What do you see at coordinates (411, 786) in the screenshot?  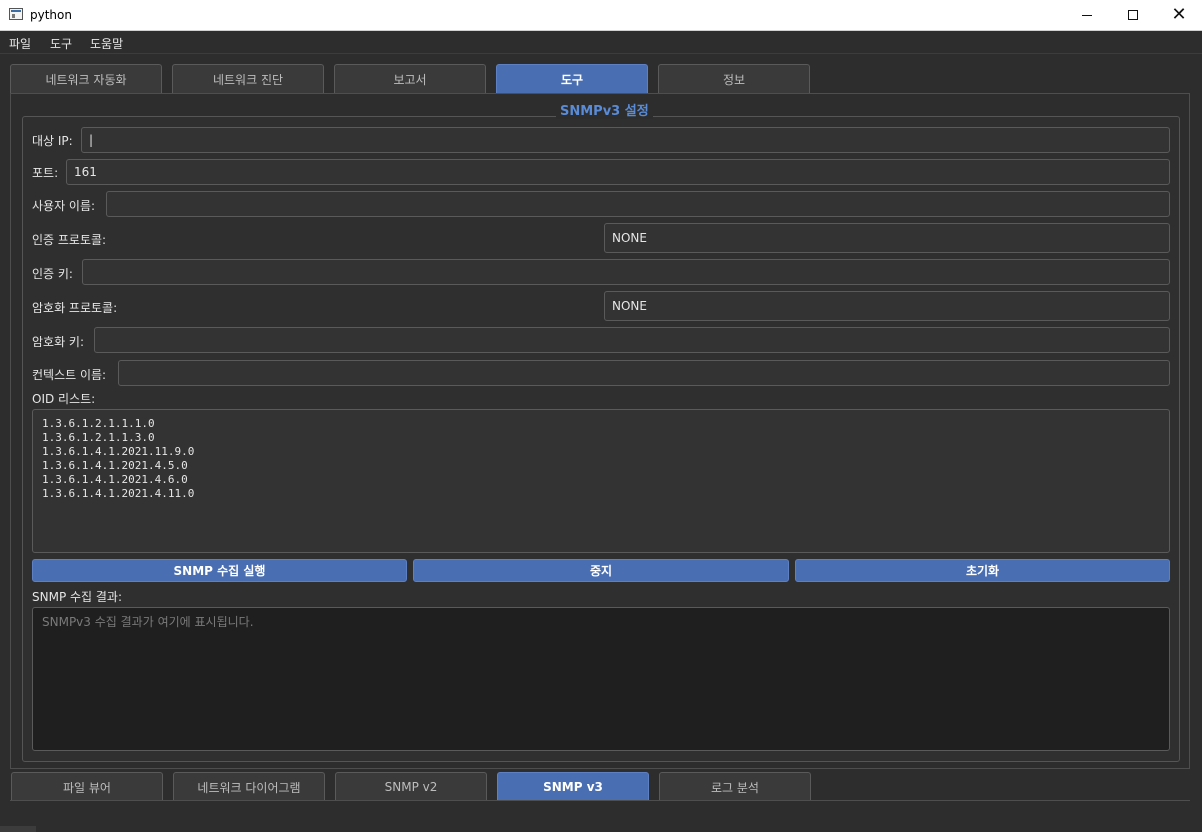 I see `tab-snmp-v2: SNMP v2` at bounding box center [411, 786].